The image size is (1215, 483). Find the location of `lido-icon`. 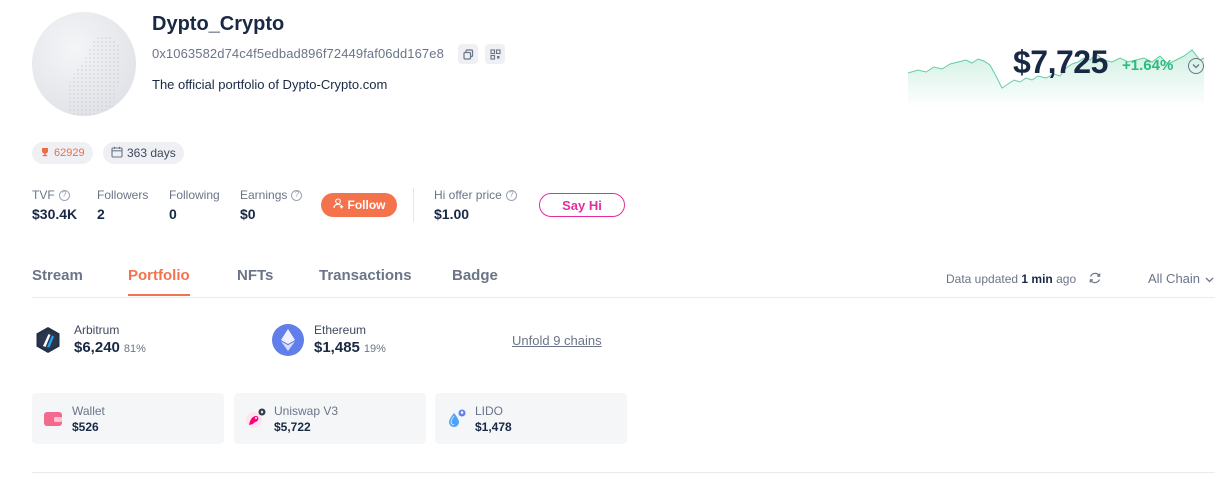

lido-icon is located at coordinates (456, 419).